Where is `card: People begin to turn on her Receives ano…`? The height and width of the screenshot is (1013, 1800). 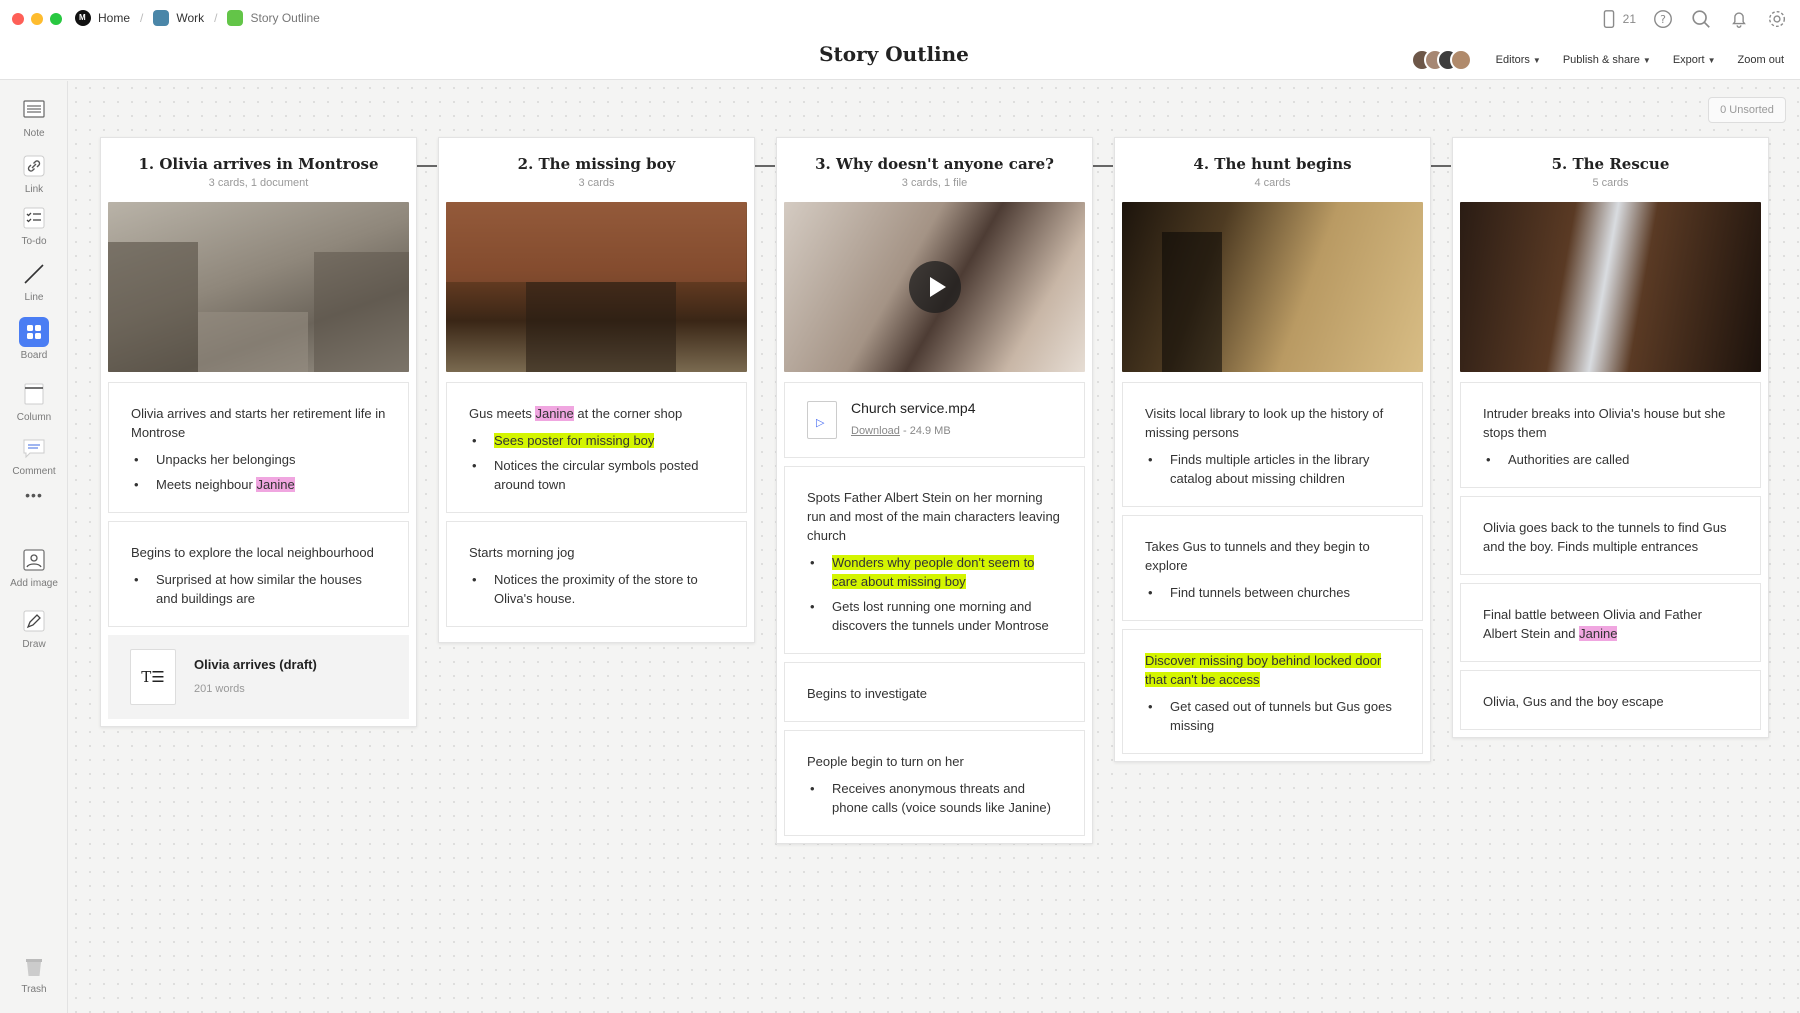 card: People begin to turn on her Receives ano… is located at coordinates (934, 783).